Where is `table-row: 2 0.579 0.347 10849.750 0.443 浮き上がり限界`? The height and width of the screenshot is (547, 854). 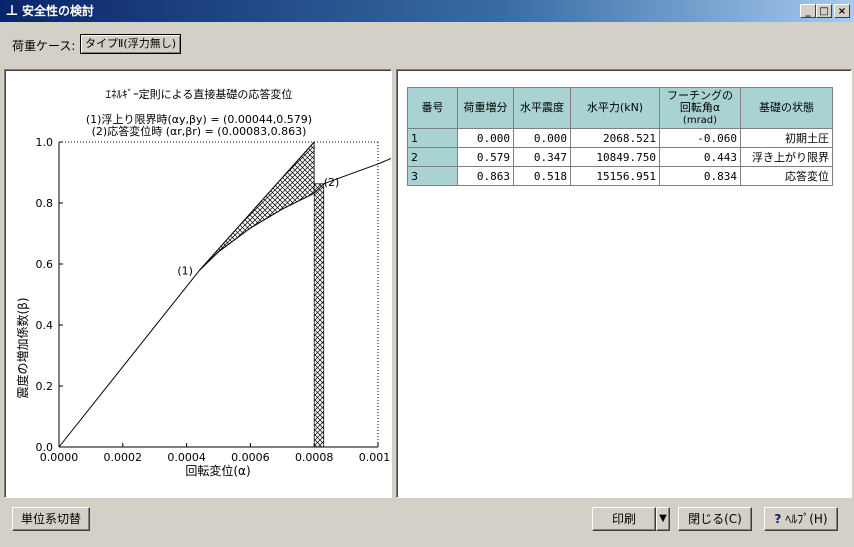 table-row: 2 0.579 0.347 10849.750 0.443 浮き上がり限界 is located at coordinates (620, 157).